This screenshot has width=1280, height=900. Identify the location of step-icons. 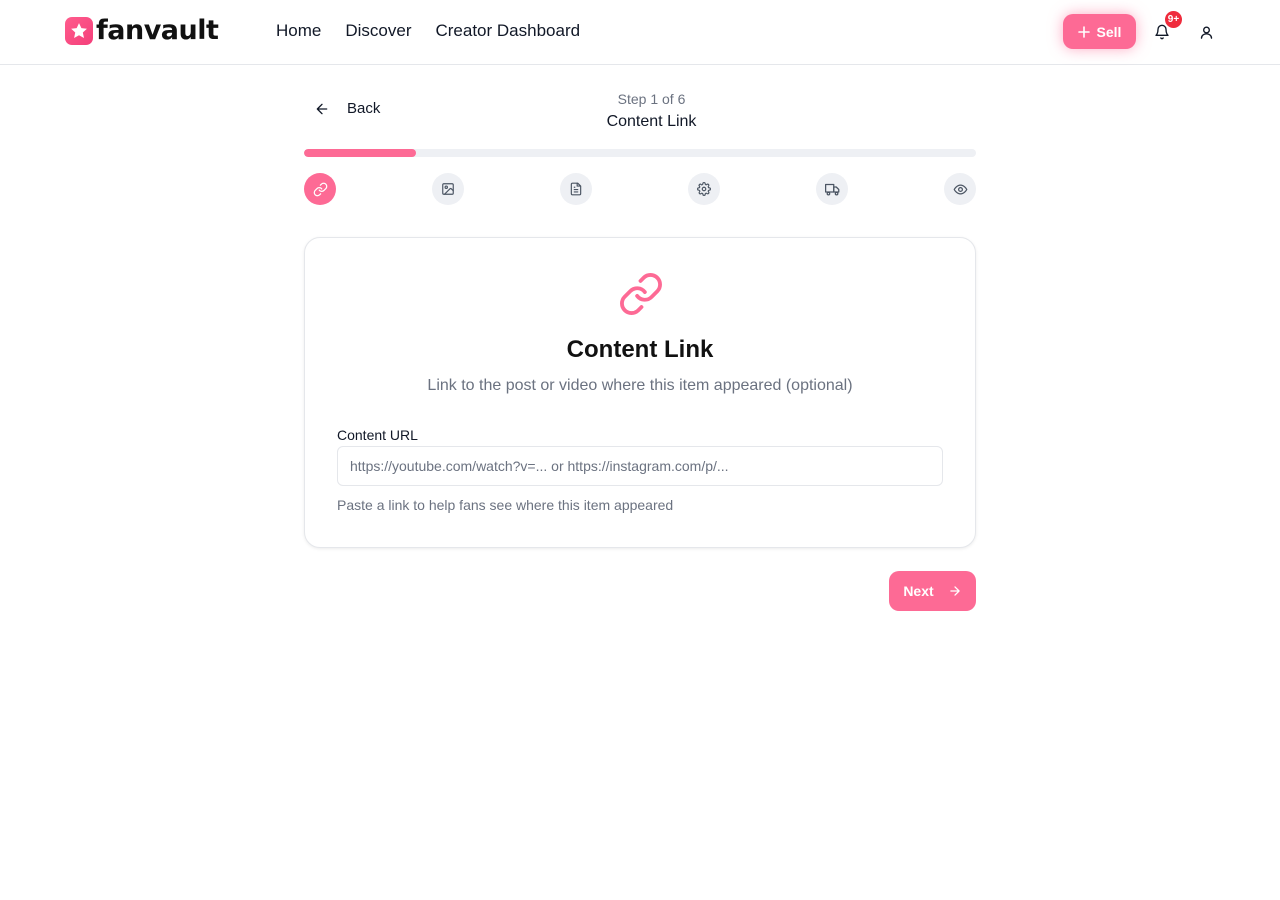
(640, 189).